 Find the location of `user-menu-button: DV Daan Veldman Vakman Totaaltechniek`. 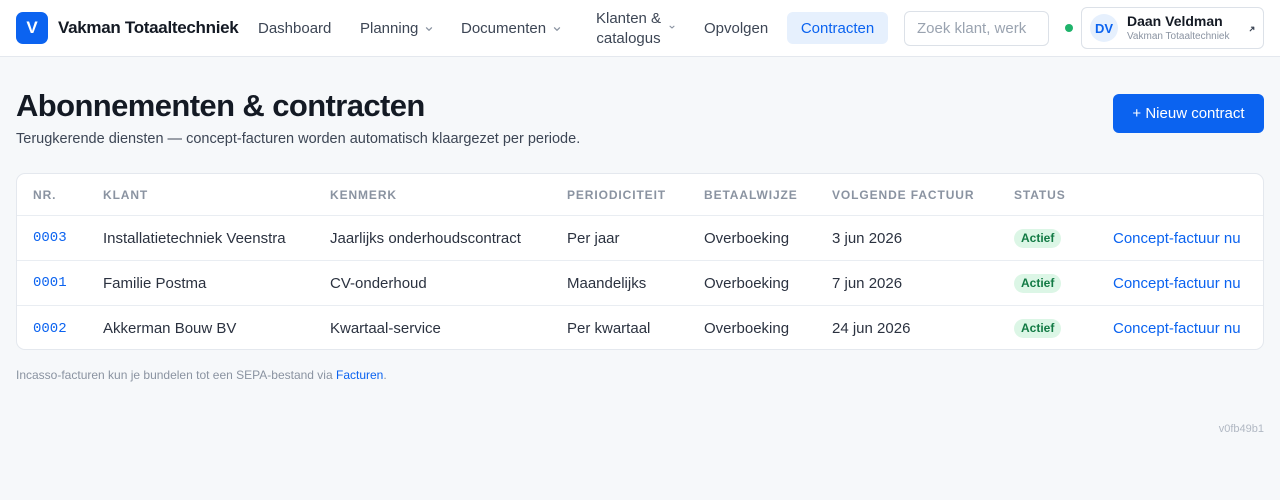

user-menu-button: DV Daan Veldman Vakman Totaaltechniek is located at coordinates (1172, 28).